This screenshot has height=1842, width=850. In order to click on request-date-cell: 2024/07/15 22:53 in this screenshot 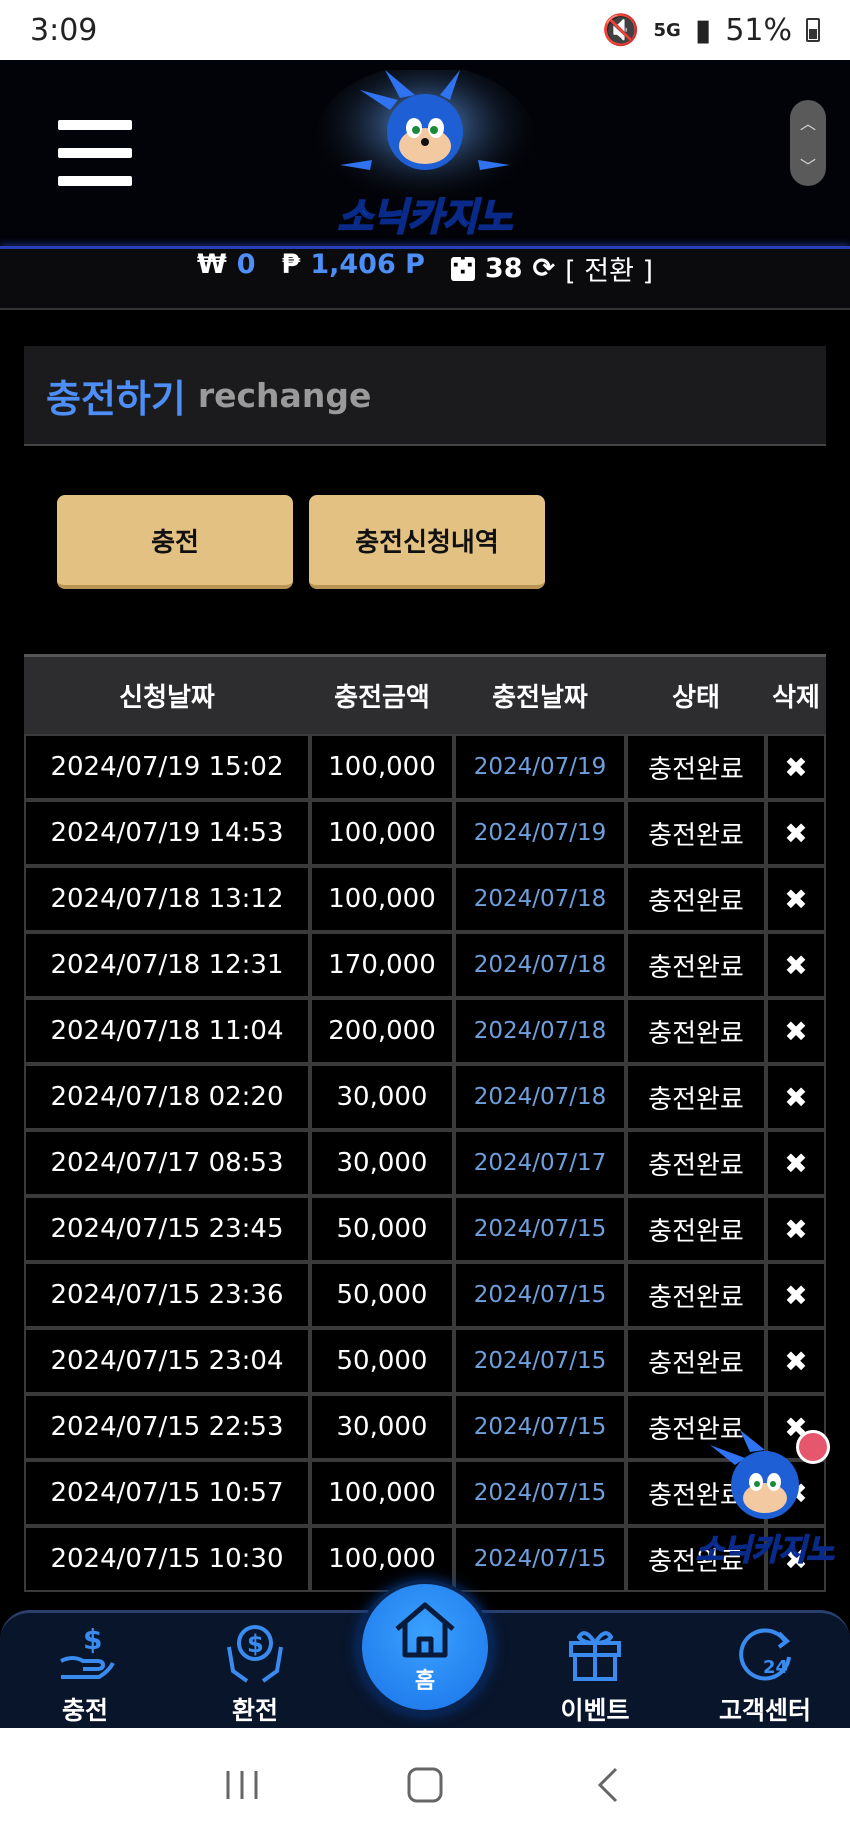, I will do `click(167, 1427)`.